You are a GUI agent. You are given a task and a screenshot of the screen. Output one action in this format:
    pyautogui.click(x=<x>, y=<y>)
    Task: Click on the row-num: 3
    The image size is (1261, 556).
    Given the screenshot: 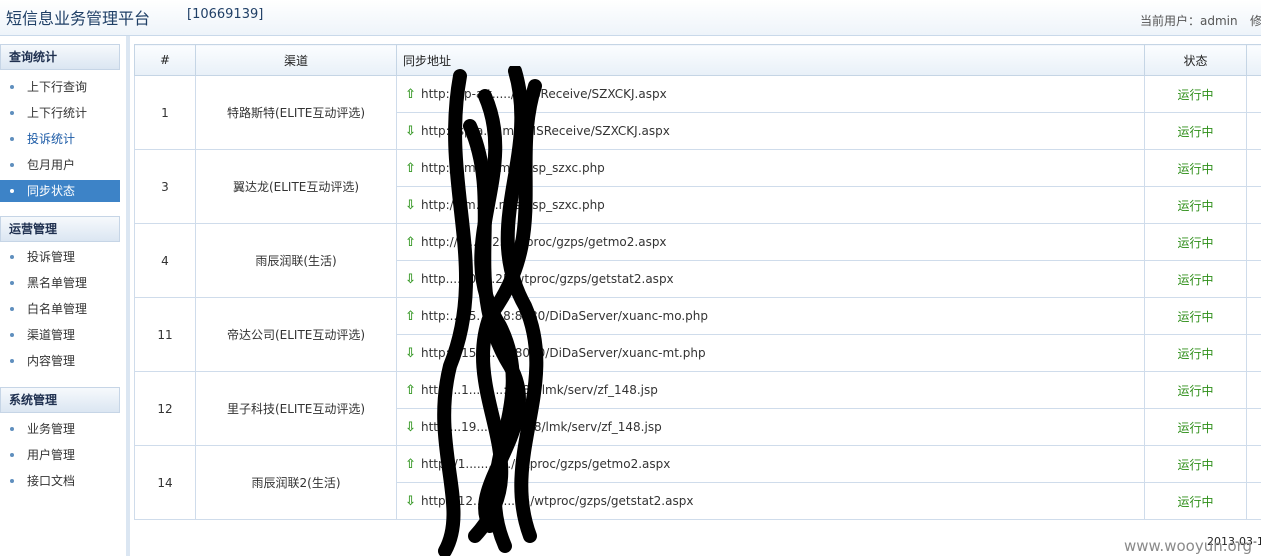 What is the action you would take?
    pyautogui.click(x=165, y=186)
    